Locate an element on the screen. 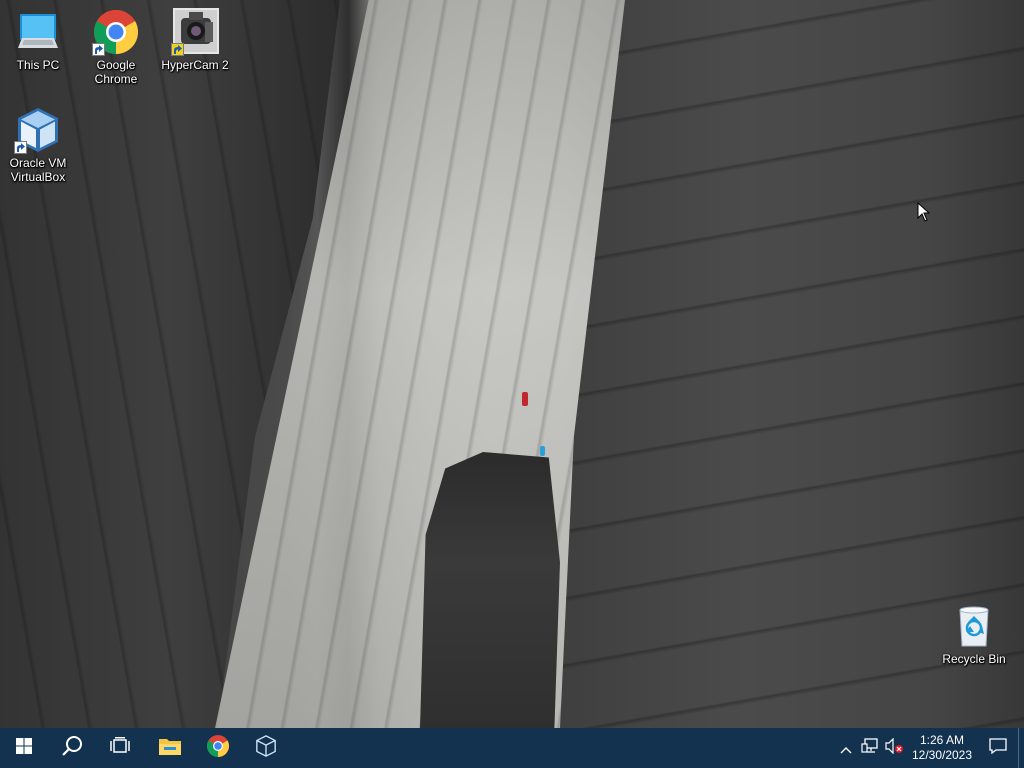 The image size is (1024, 768). clock-date: 12/30/2023 is located at coordinates (942, 755).